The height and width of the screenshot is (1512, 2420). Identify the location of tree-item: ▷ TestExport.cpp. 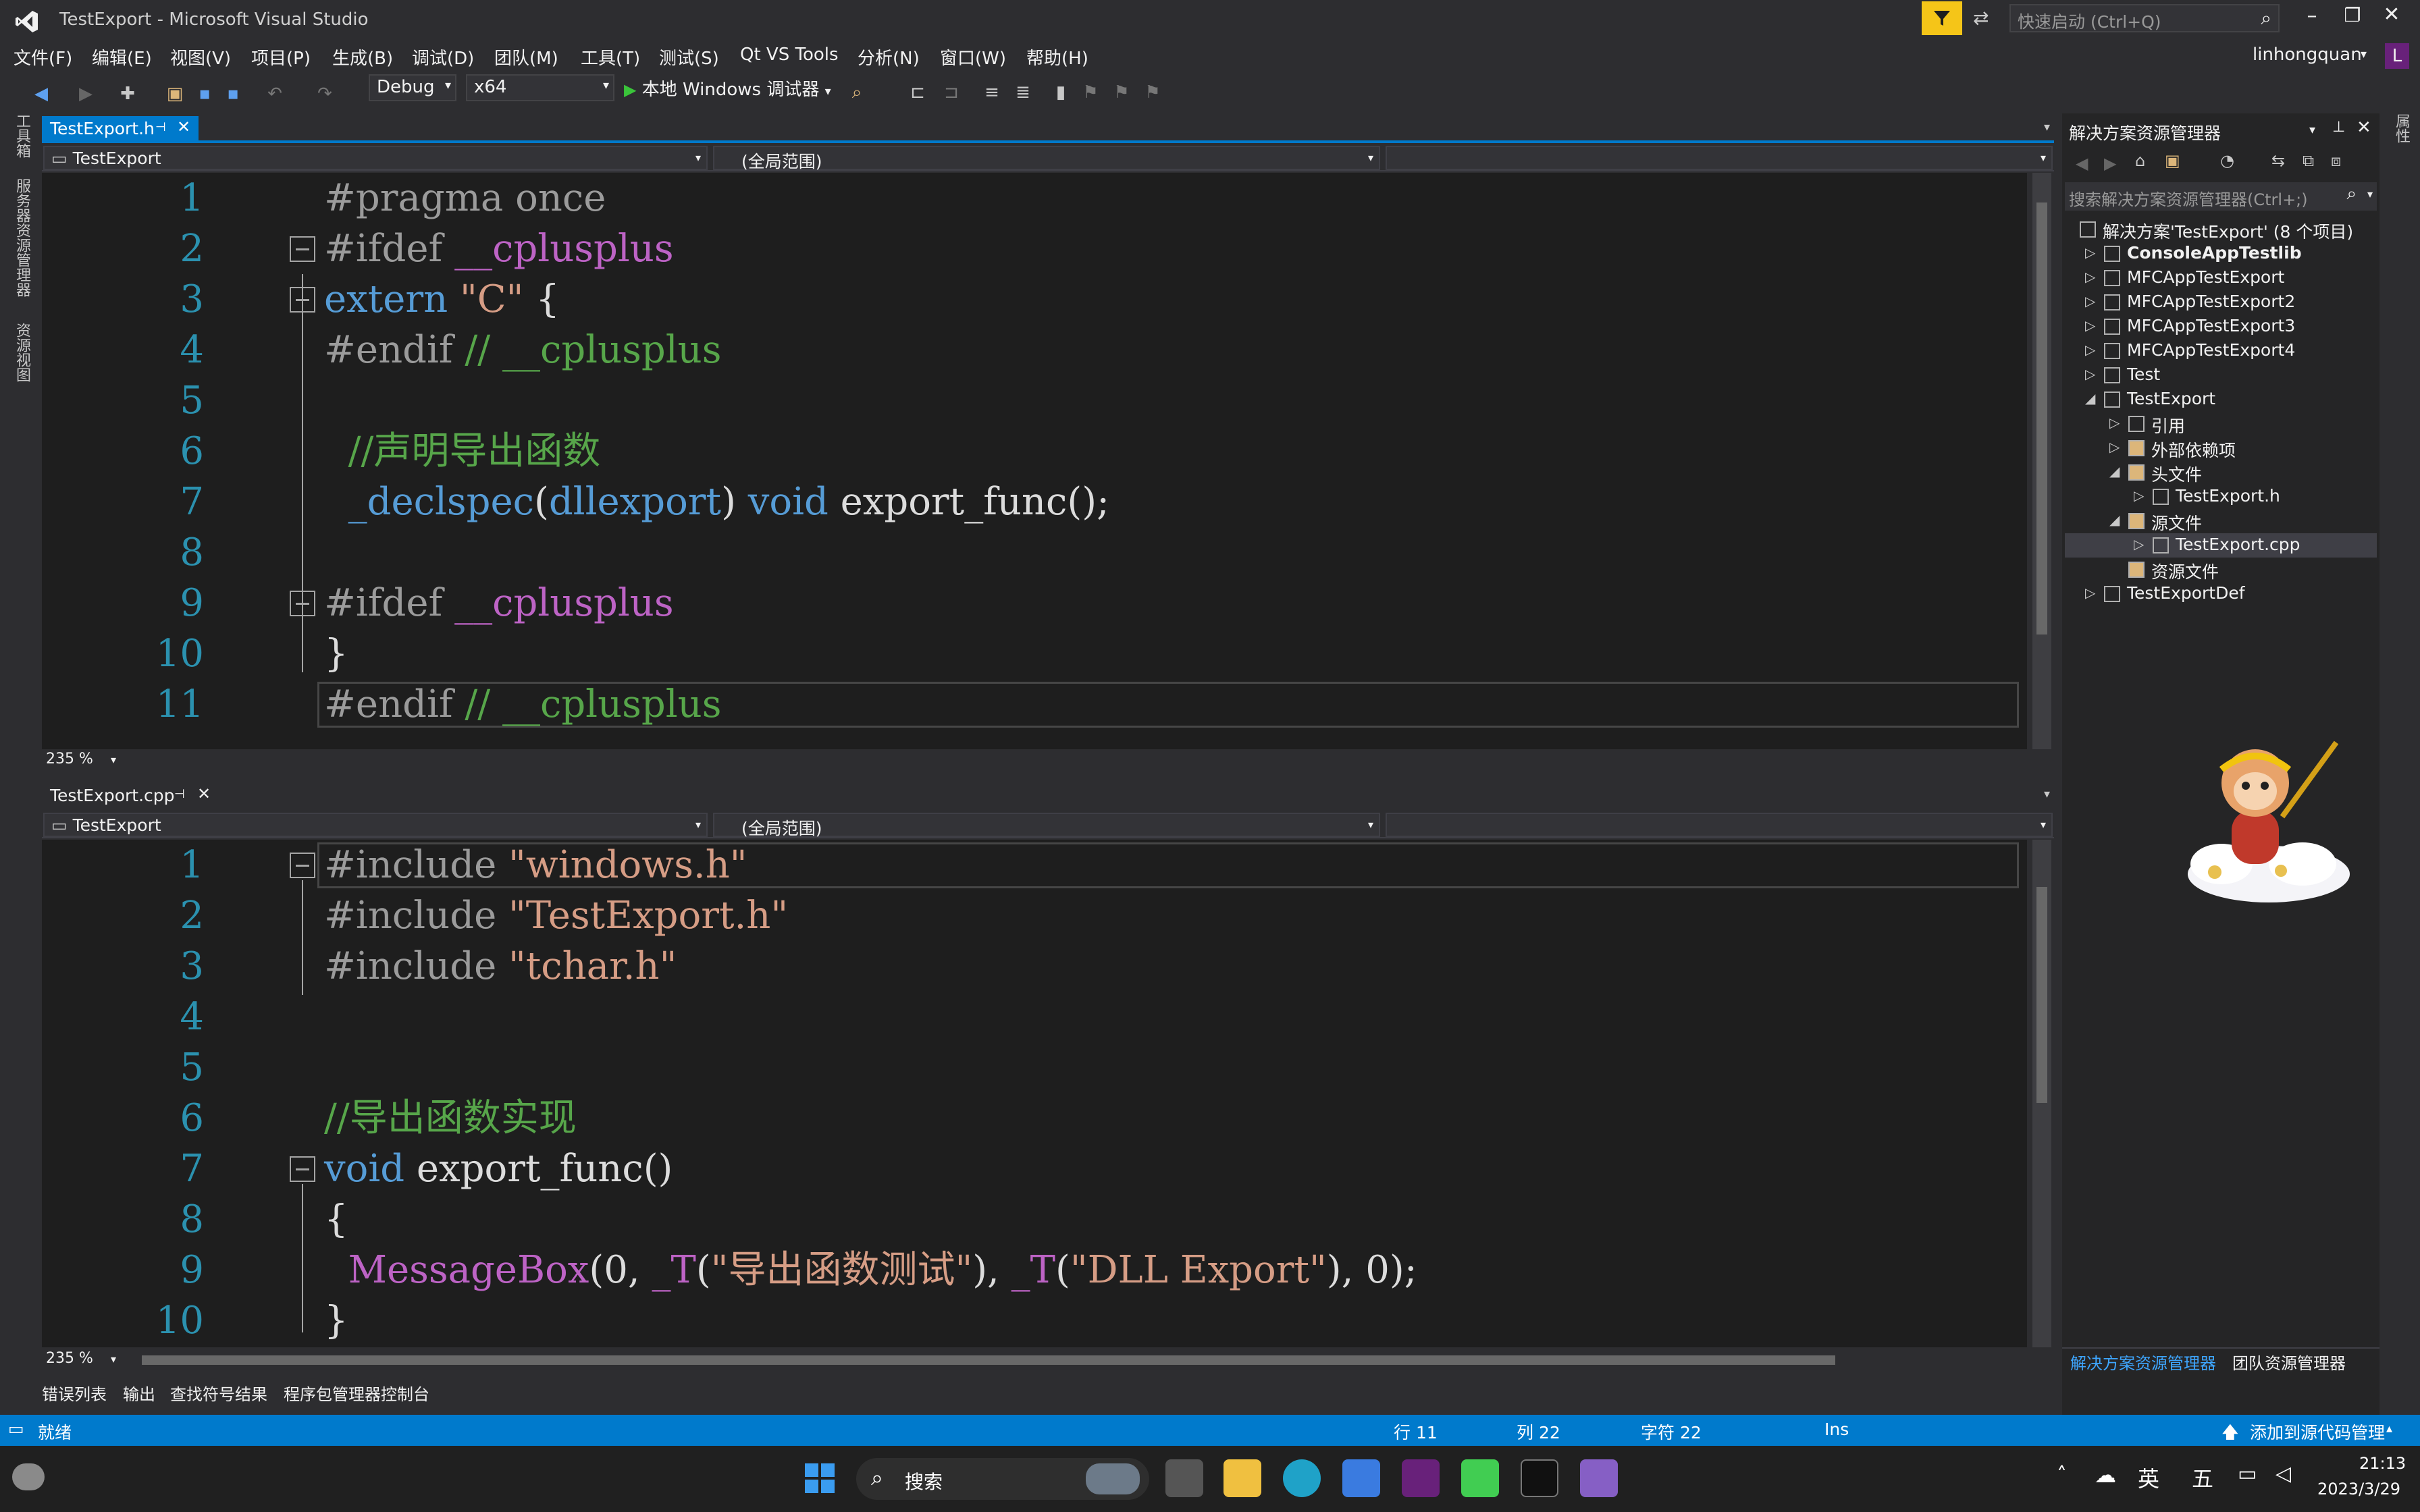
(2221, 545).